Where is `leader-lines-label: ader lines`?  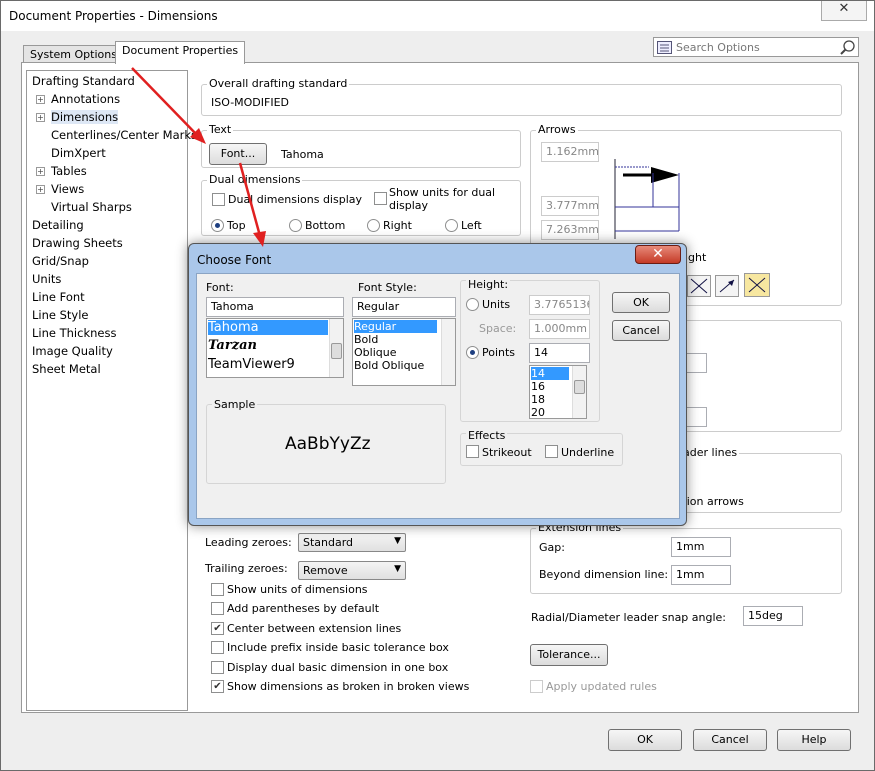 leader-lines-label: ader lines is located at coordinates (710, 452).